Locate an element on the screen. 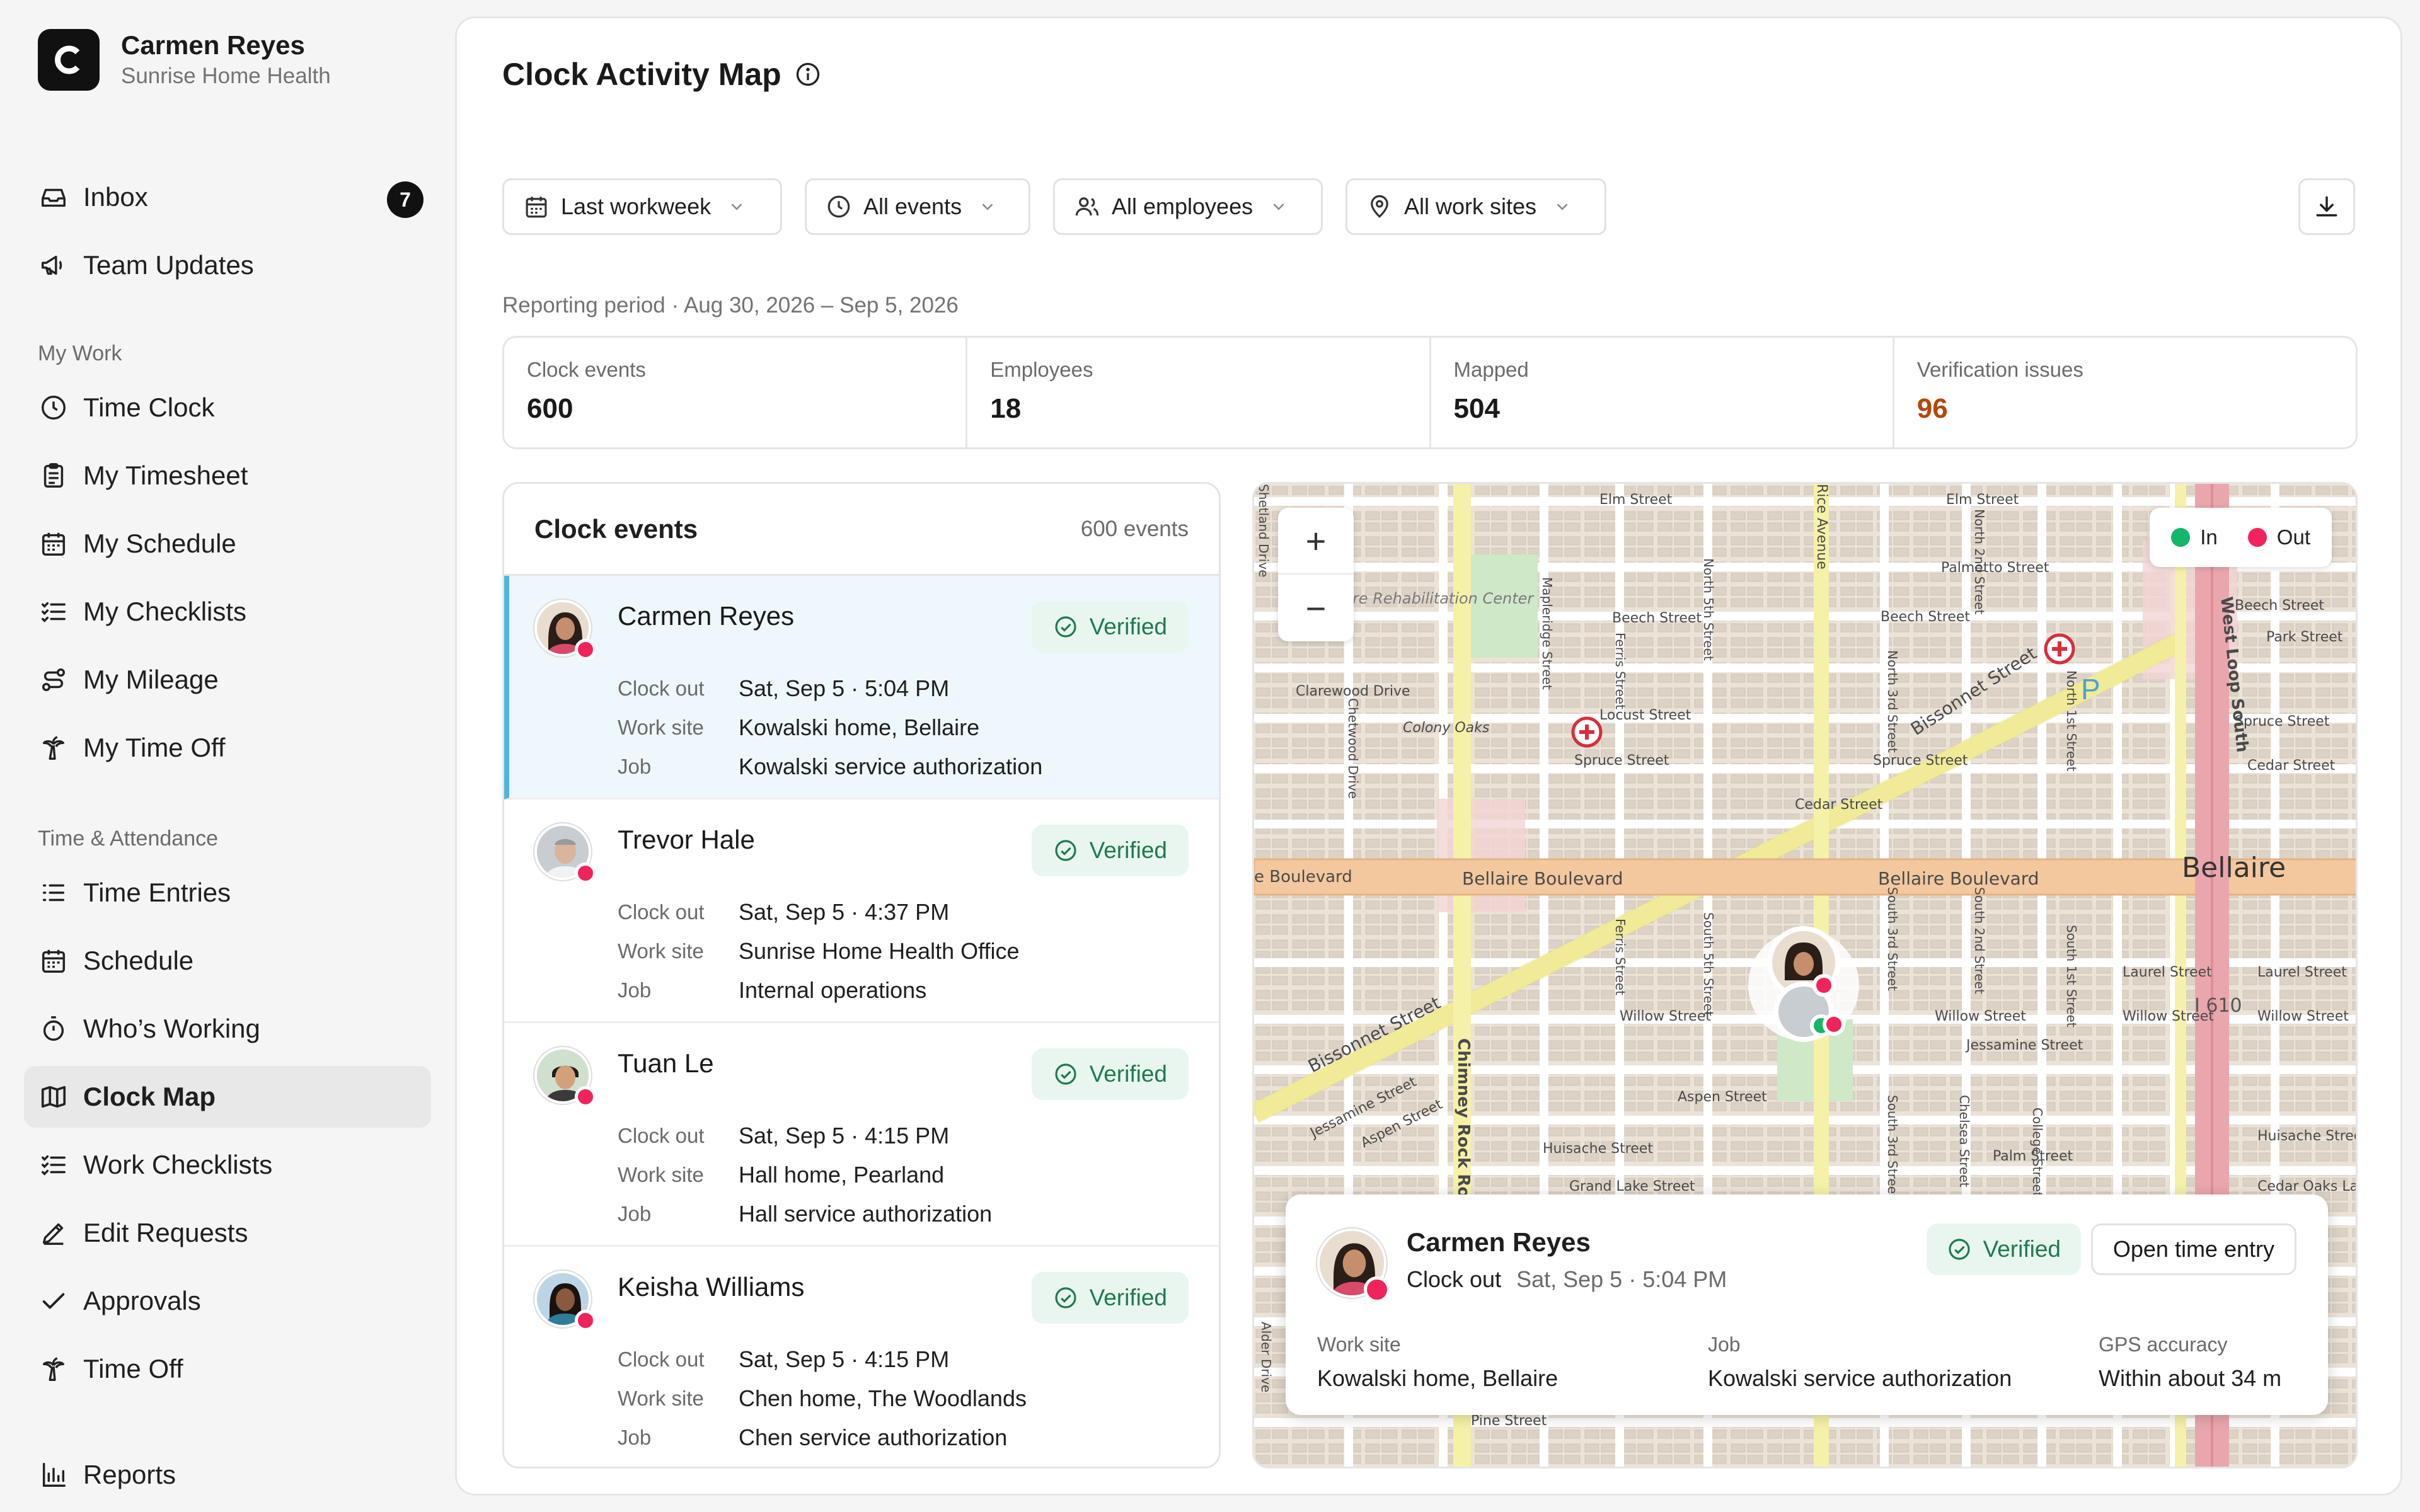 The height and width of the screenshot is (1512, 2420). work-site-value: Sunrise Home Health Office is located at coordinates (879, 951).